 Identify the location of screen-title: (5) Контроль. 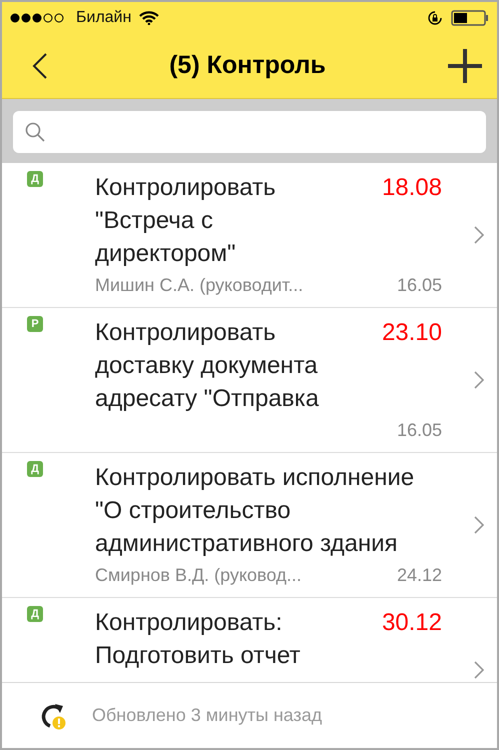
(247, 65).